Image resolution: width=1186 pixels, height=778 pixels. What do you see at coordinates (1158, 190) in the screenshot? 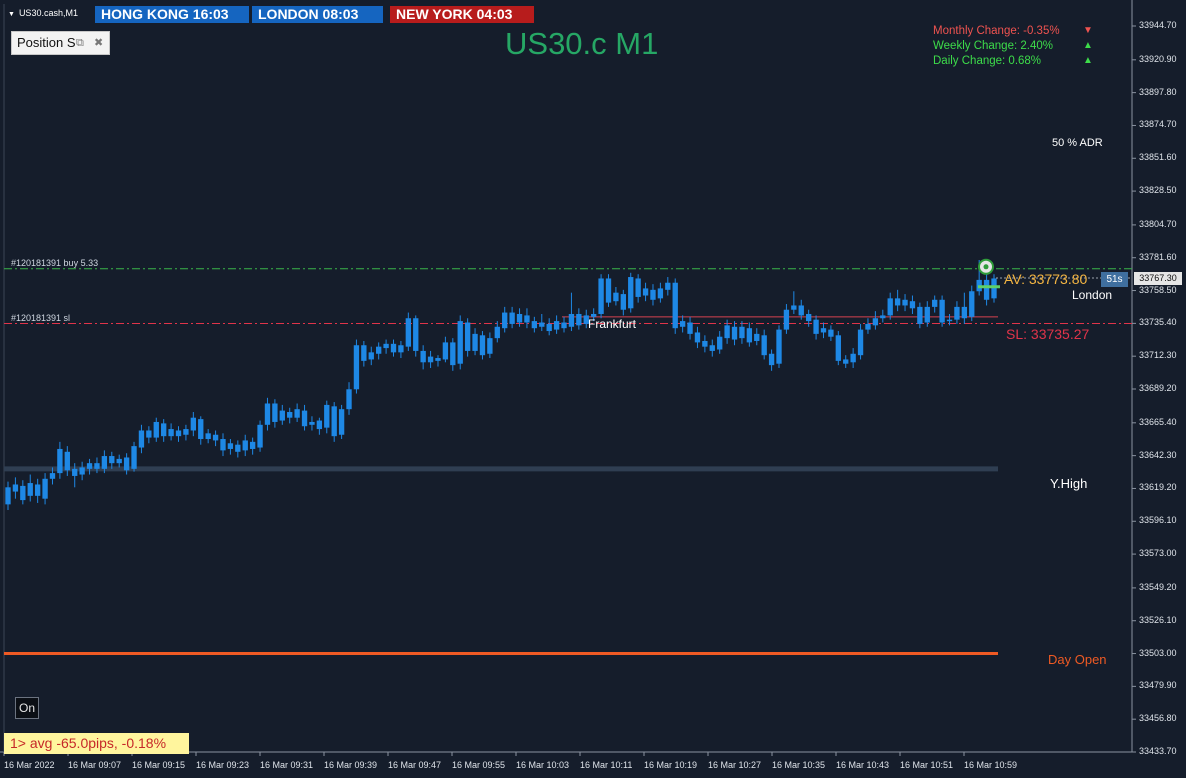
I see `price-tick-label: 33828.50` at bounding box center [1158, 190].